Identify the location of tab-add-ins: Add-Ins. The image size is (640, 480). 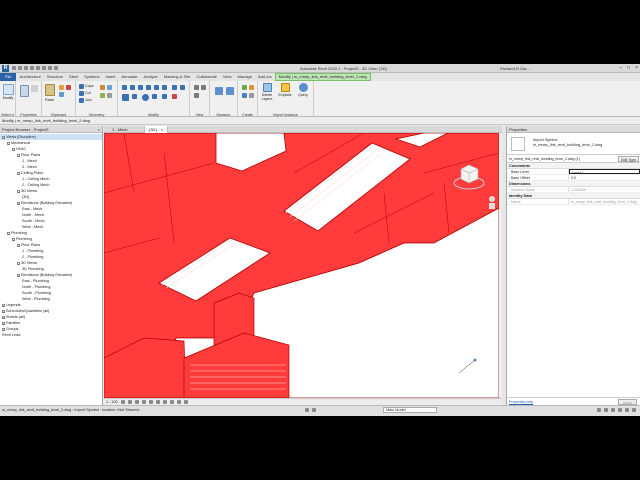
(265, 77).